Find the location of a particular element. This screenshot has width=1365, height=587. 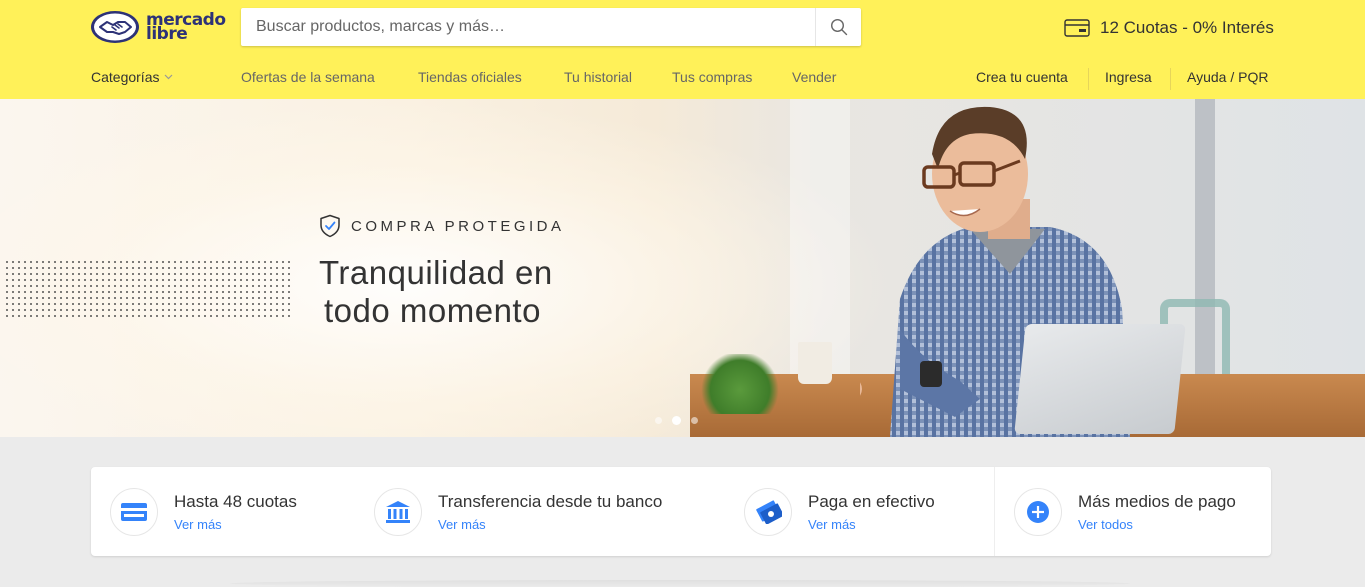

plus-icon is located at coordinates (1038, 511).